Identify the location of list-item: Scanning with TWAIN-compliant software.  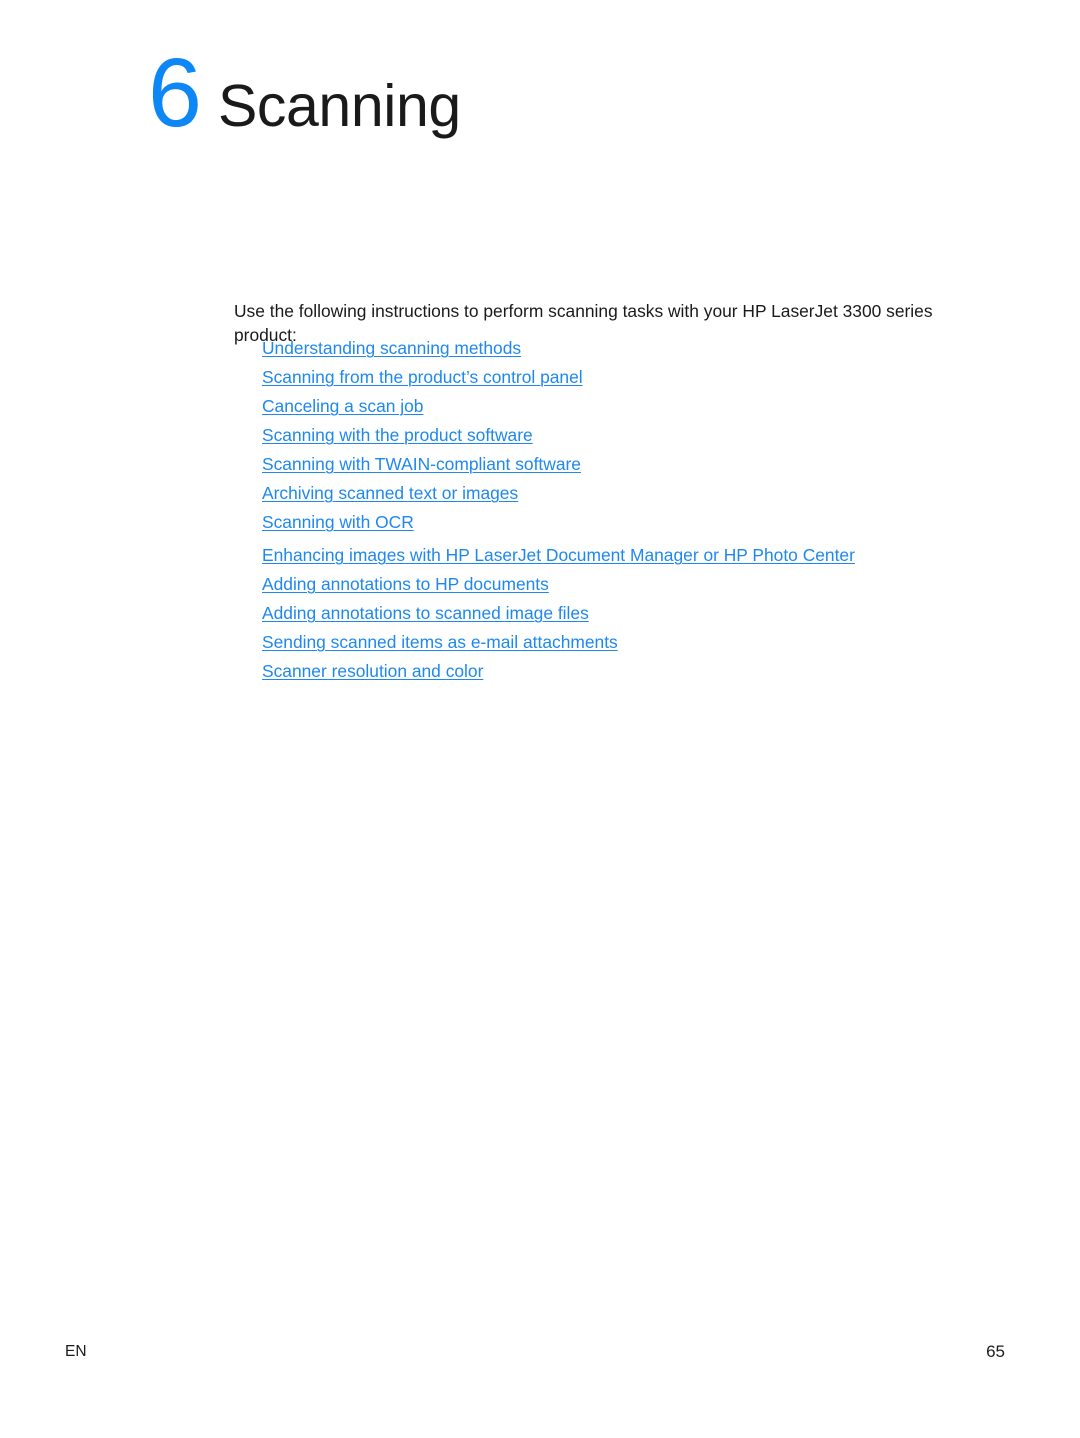
(612, 467).